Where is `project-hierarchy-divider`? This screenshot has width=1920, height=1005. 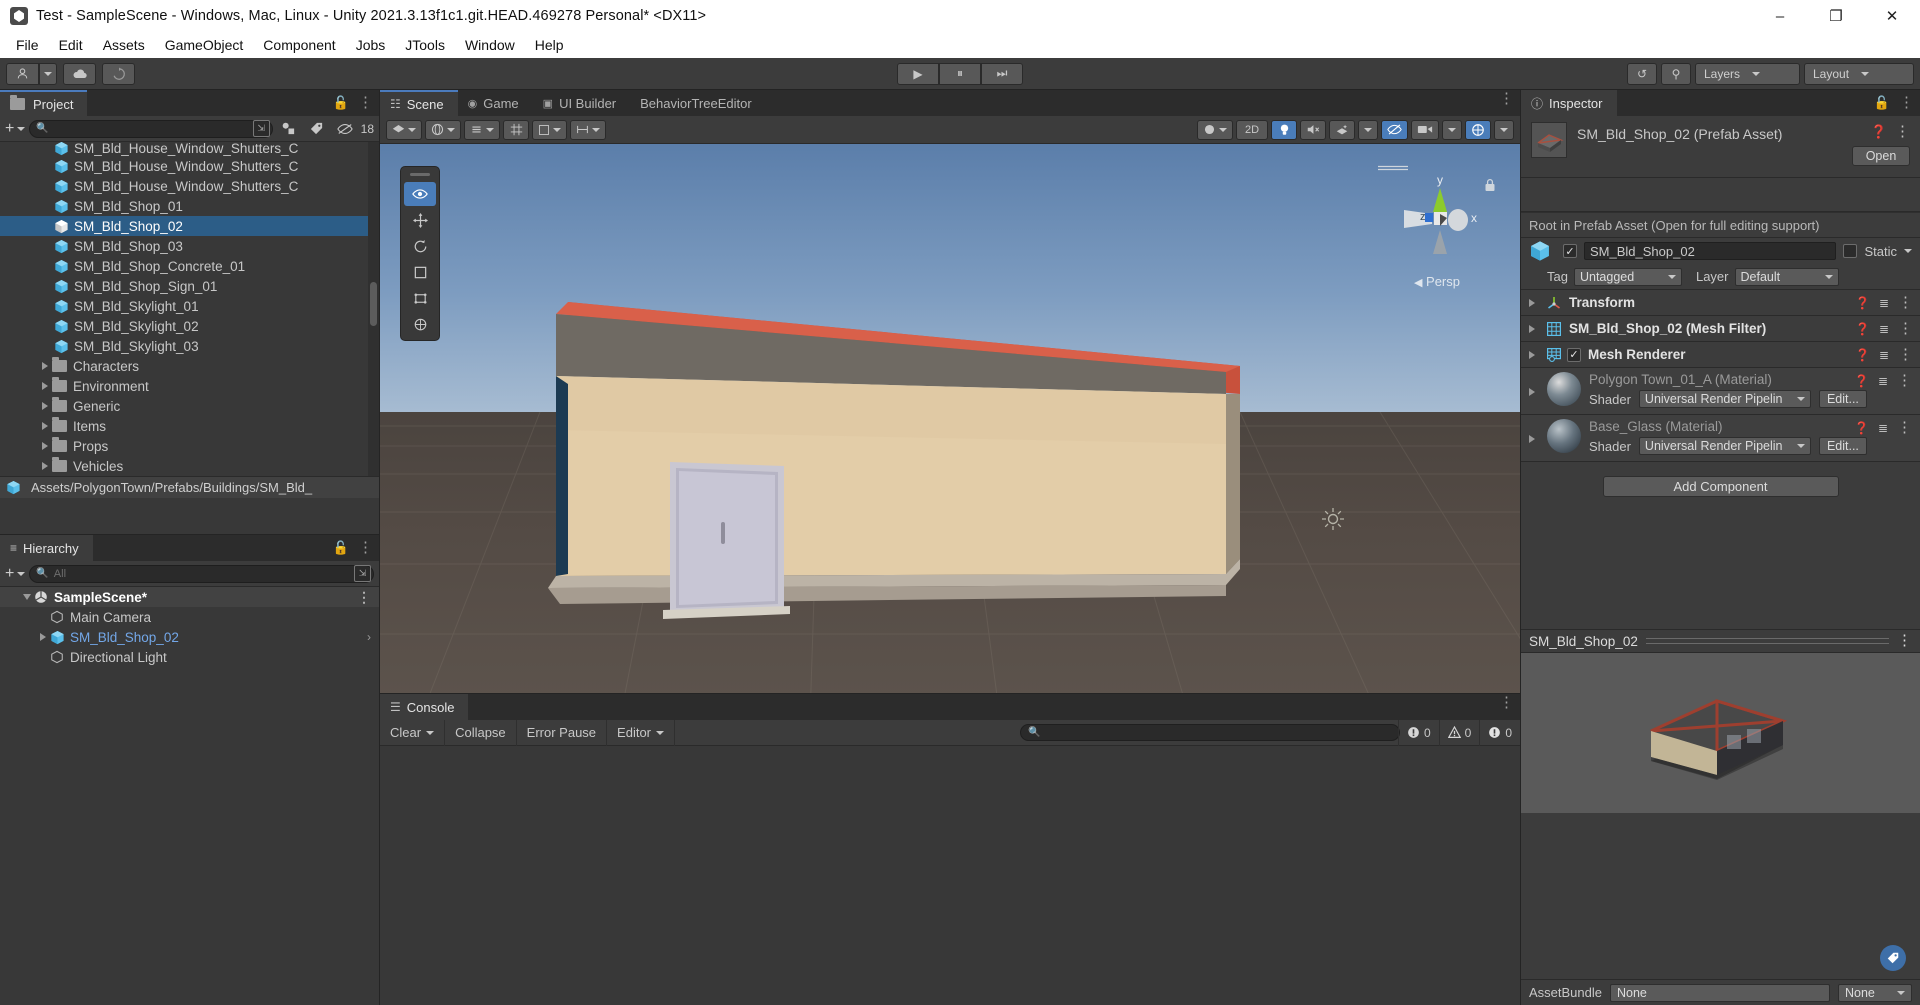 project-hierarchy-divider is located at coordinates (189, 534).